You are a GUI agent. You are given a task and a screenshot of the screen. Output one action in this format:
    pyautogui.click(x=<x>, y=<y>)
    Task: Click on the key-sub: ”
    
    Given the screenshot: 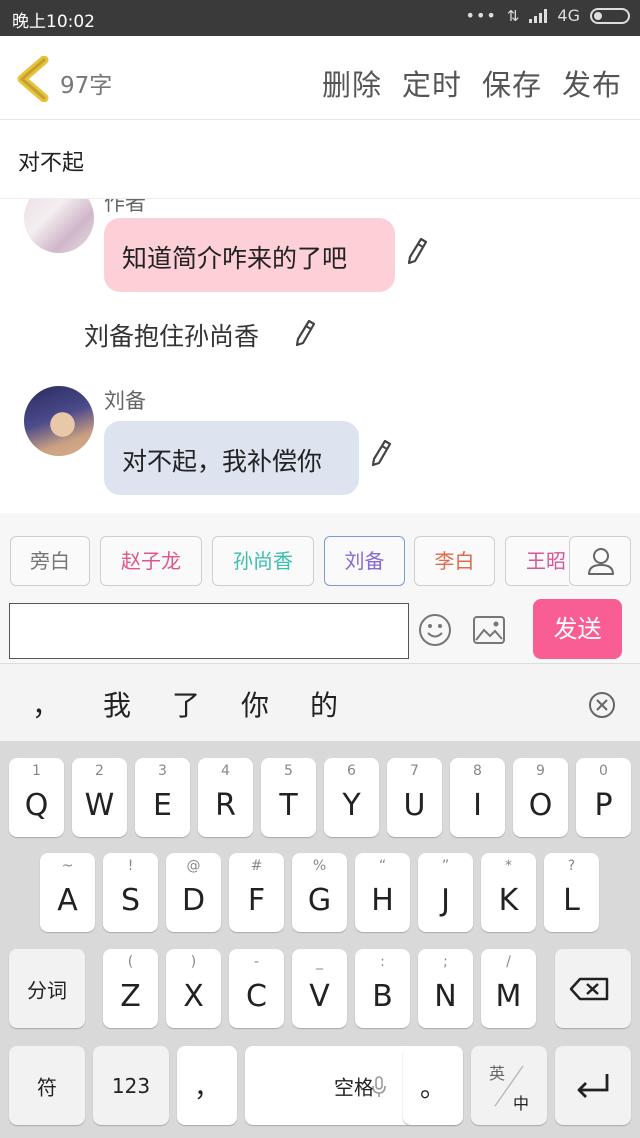 What is the action you would take?
    pyautogui.click(x=445, y=866)
    